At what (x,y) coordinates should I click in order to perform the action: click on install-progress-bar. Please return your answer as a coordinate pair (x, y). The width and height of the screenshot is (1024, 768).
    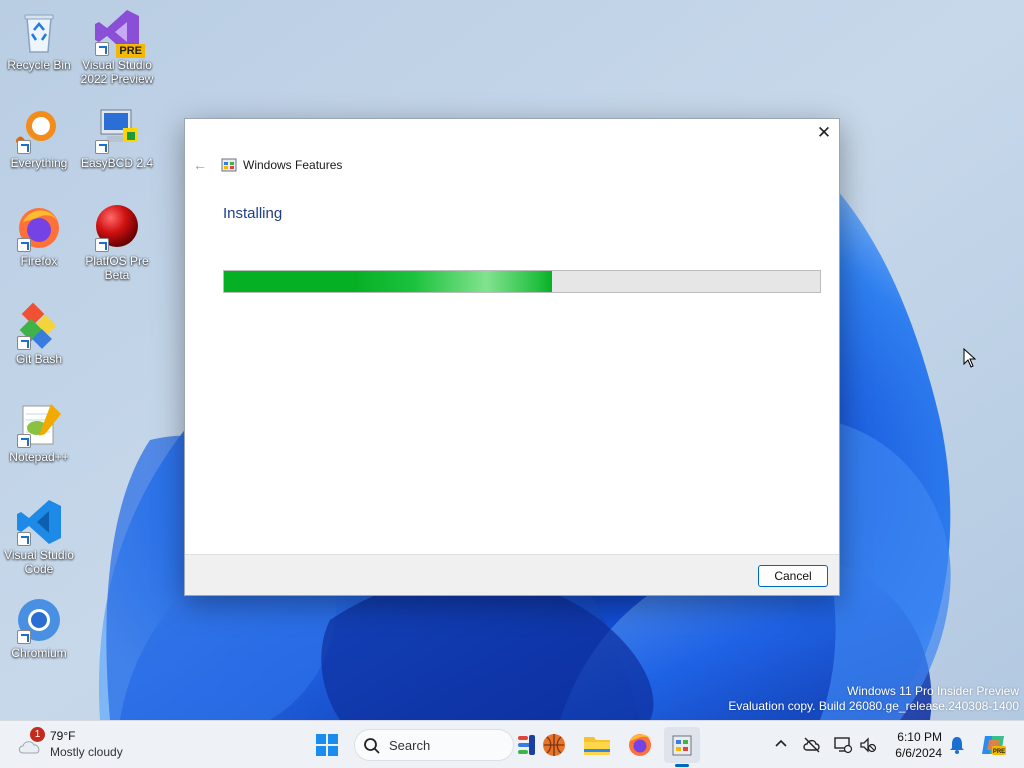
    Looking at the image, I should click on (522, 281).